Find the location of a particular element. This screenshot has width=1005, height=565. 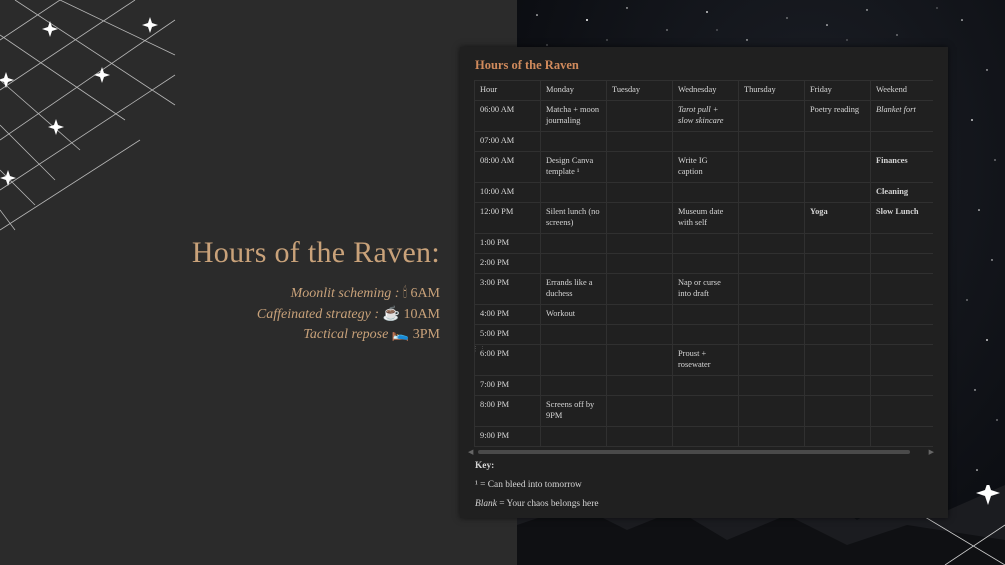

cell-weekend: Slow Lunch is located at coordinates (901, 218).